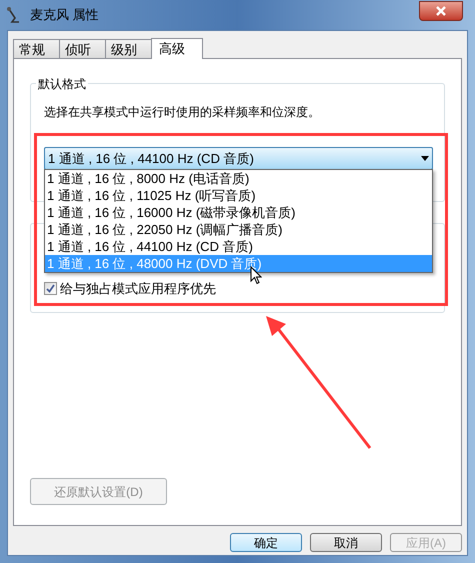 This screenshot has height=563, width=475. What do you see at coordinates (266, 542) in the screenshot?
I see `dialog-button: 确定` at bounding box center [266, 542].